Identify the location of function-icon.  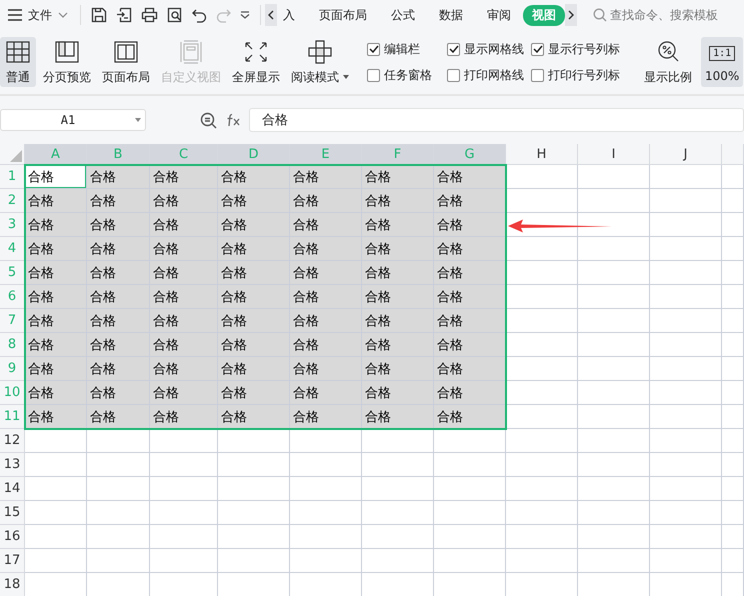
(233, 120).